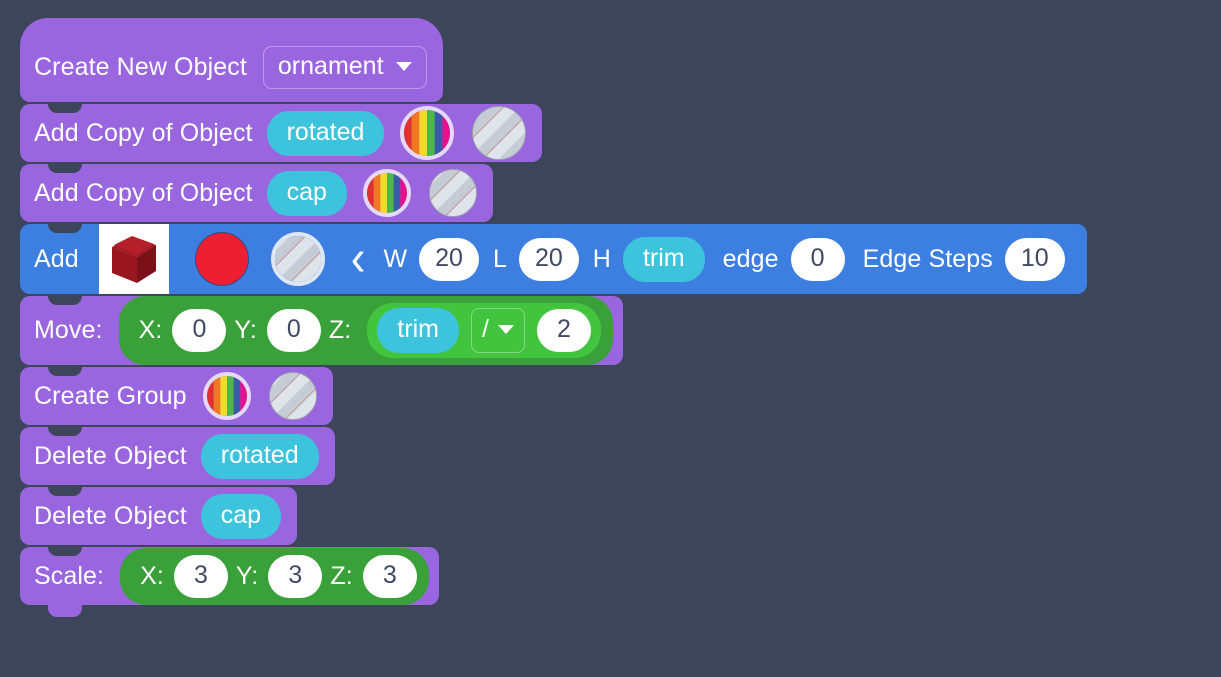  Describe the element at coordinates (389, 576) in the screenshot. I see `axis-input-z: 3` at that location.